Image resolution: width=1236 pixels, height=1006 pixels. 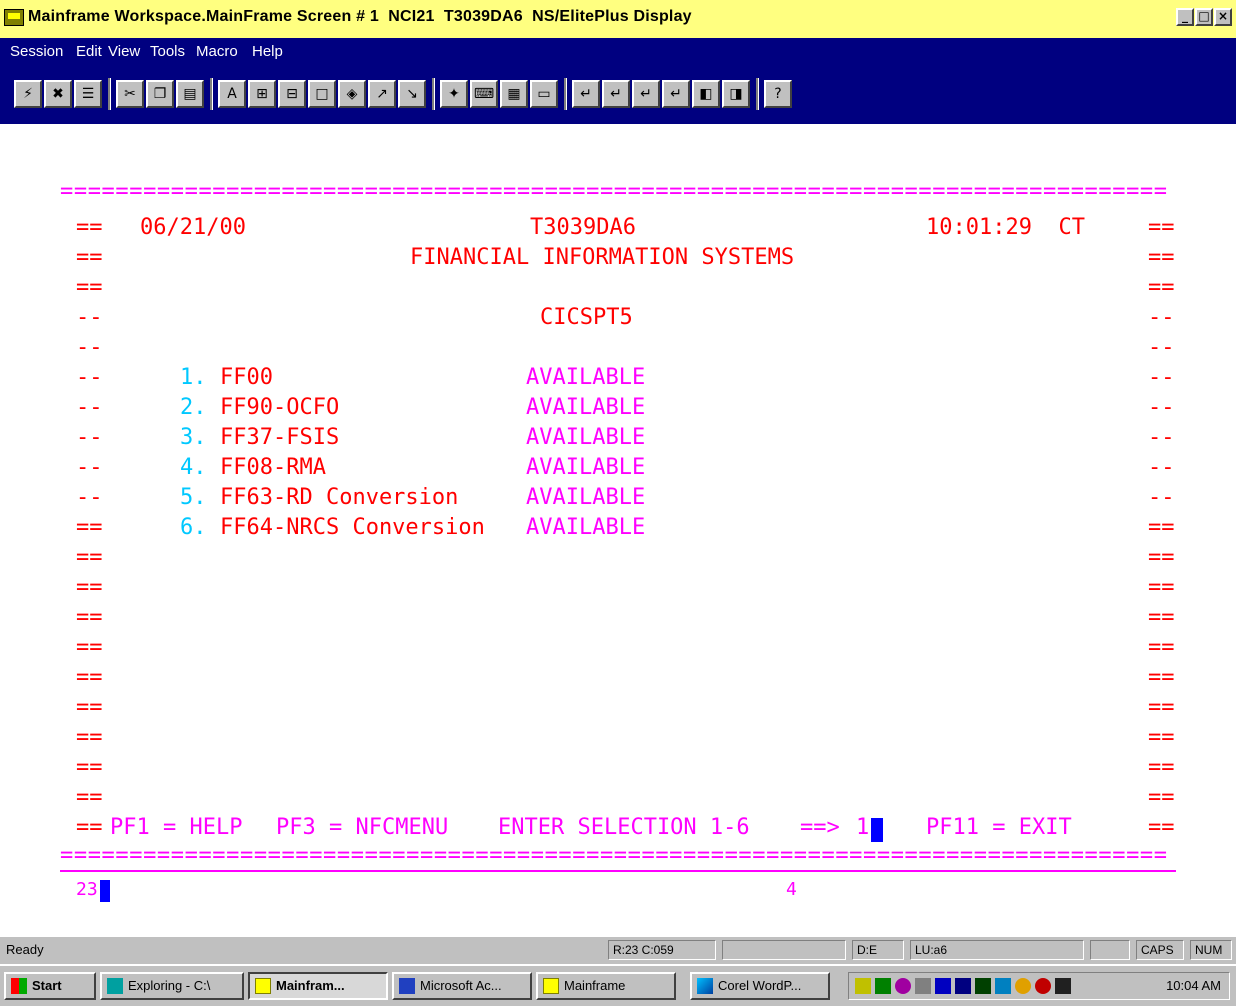 What do you see at coordinates (382, 94) in the screenshot?
I see `send-icon: ↗` at bounding box center [382, 94].